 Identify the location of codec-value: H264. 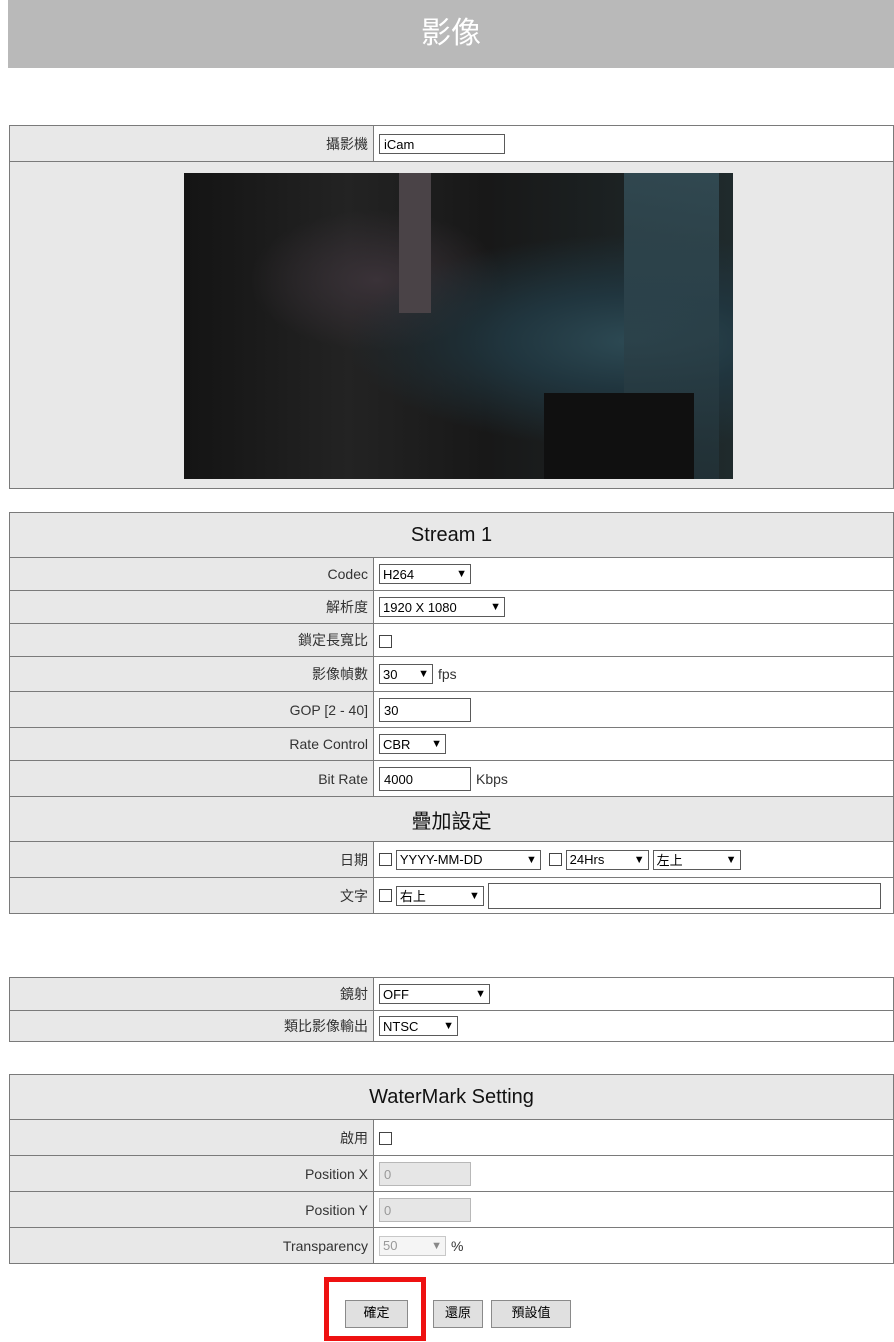
(399, 574).